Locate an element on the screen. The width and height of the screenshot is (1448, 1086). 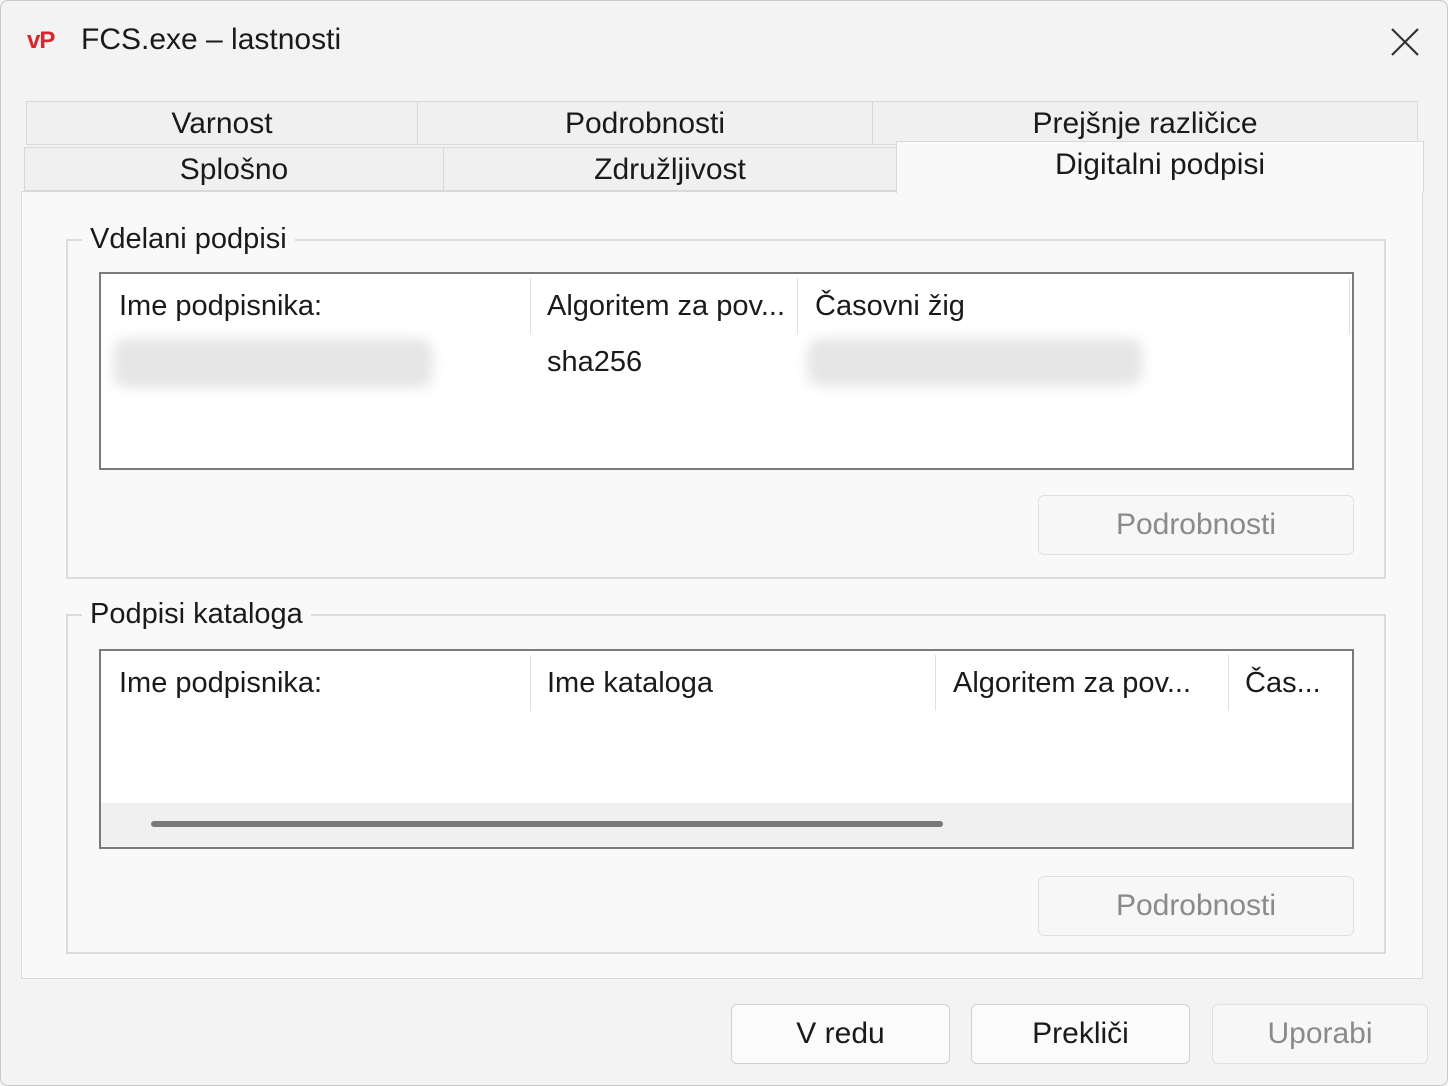
ok-button: V redu is located at coordinates (840, 1034).